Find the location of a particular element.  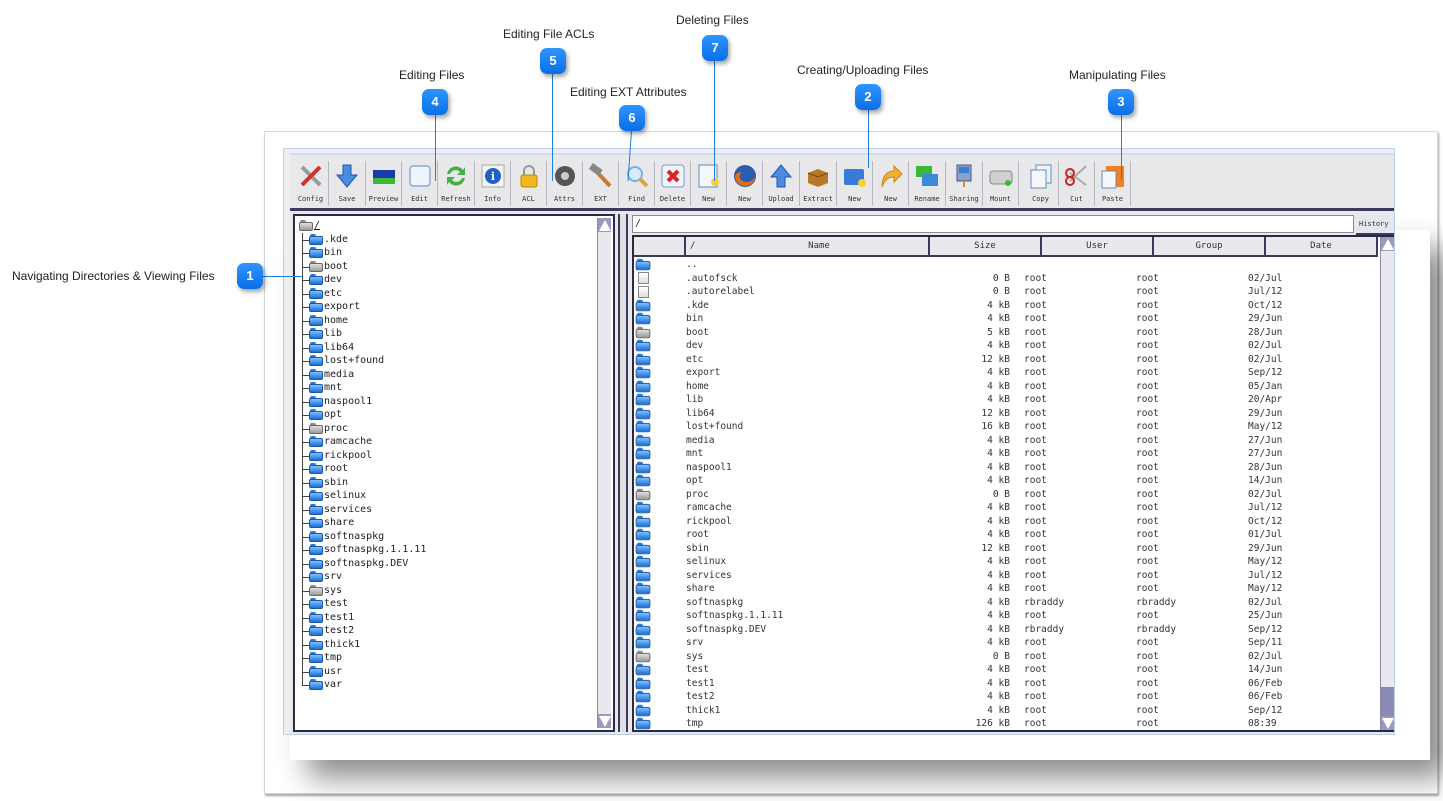

table-row: bin 4 kB root root 29/Jun is located at coordinates (992, 319).